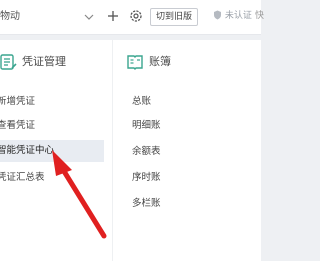 The width and height of the screenshot is (320, 261). I want to click on menu-item-balance-sheet: 余额表, so click(146, 152).